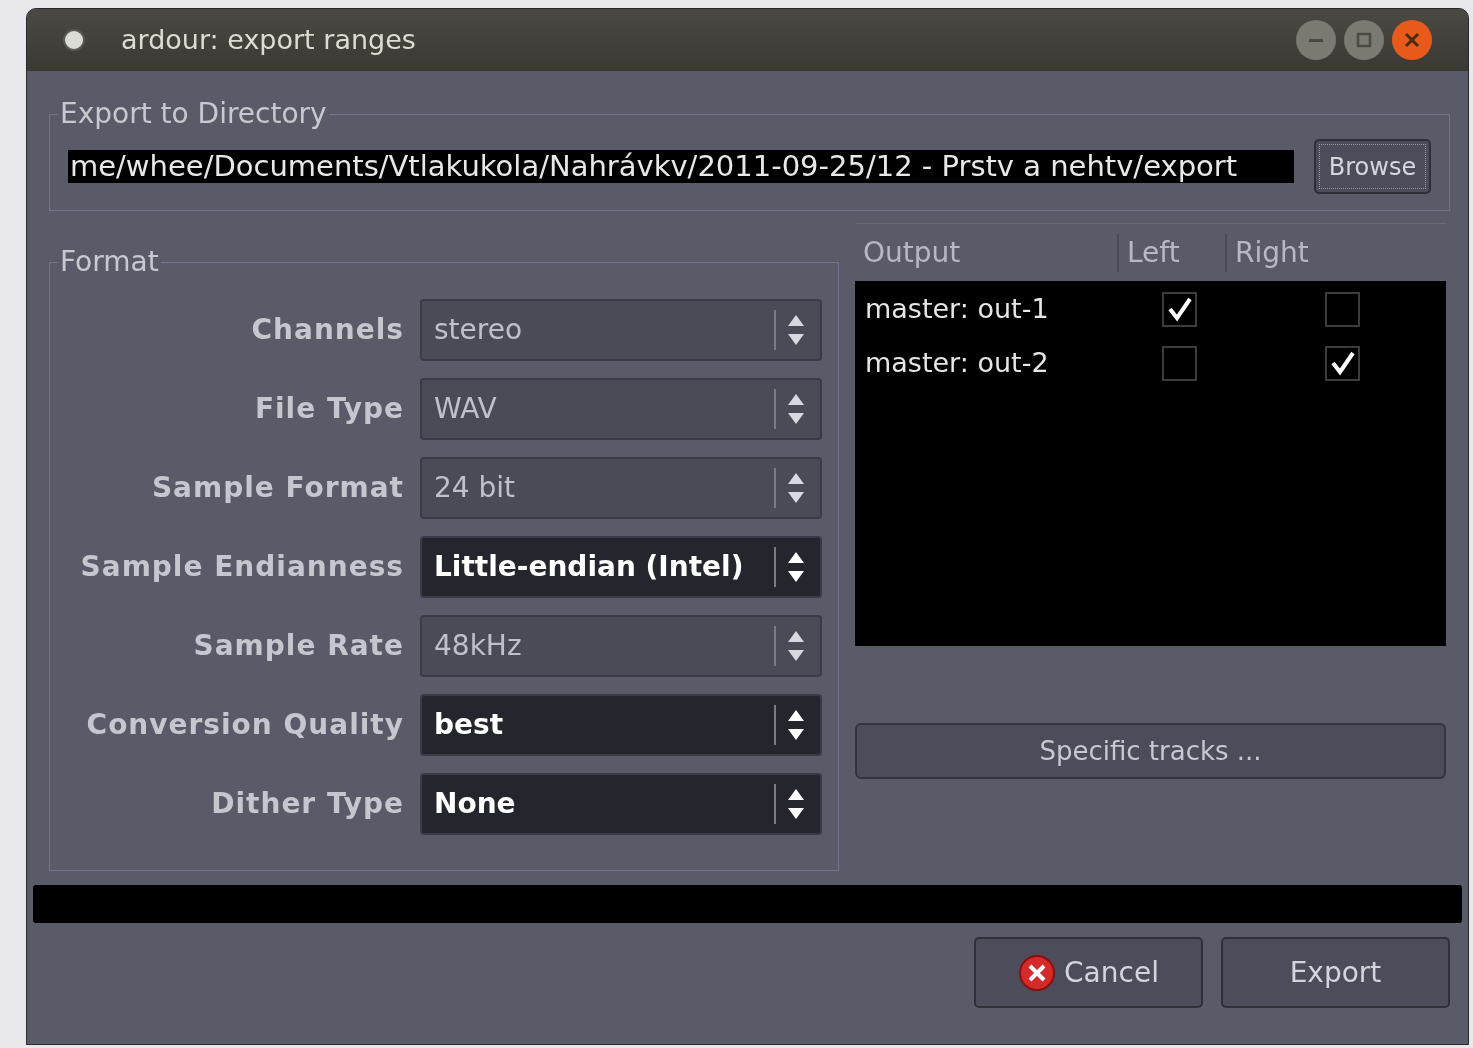  Describe the element at coordinates (298, 646) in the screenshot. I see `field-label: Sample Rate` at that location.